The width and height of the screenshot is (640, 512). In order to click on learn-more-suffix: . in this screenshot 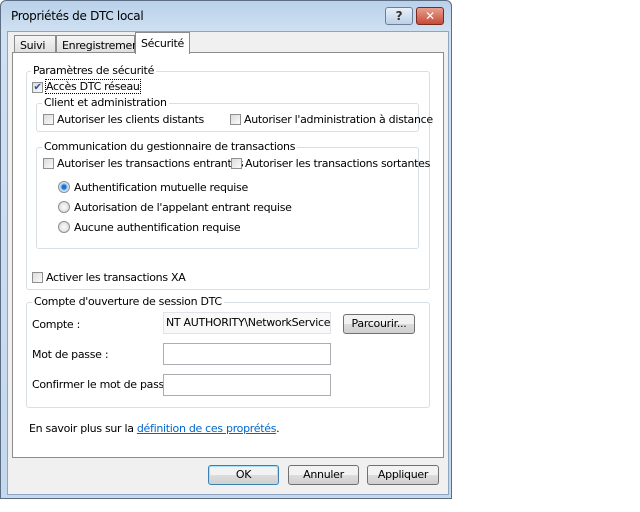, I will do `click(278, 428)`.